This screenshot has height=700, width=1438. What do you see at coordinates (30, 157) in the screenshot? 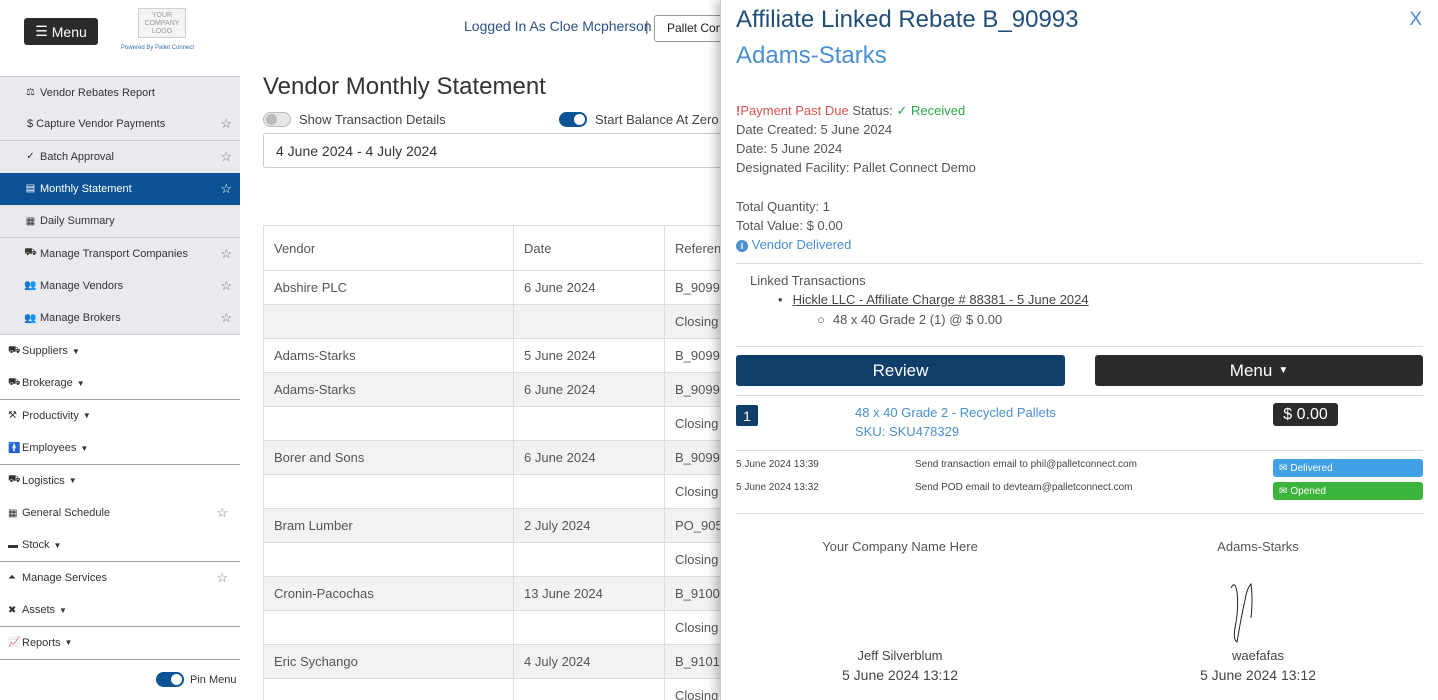
I see `check-icon: ✓` at bounding box center [30, 157].